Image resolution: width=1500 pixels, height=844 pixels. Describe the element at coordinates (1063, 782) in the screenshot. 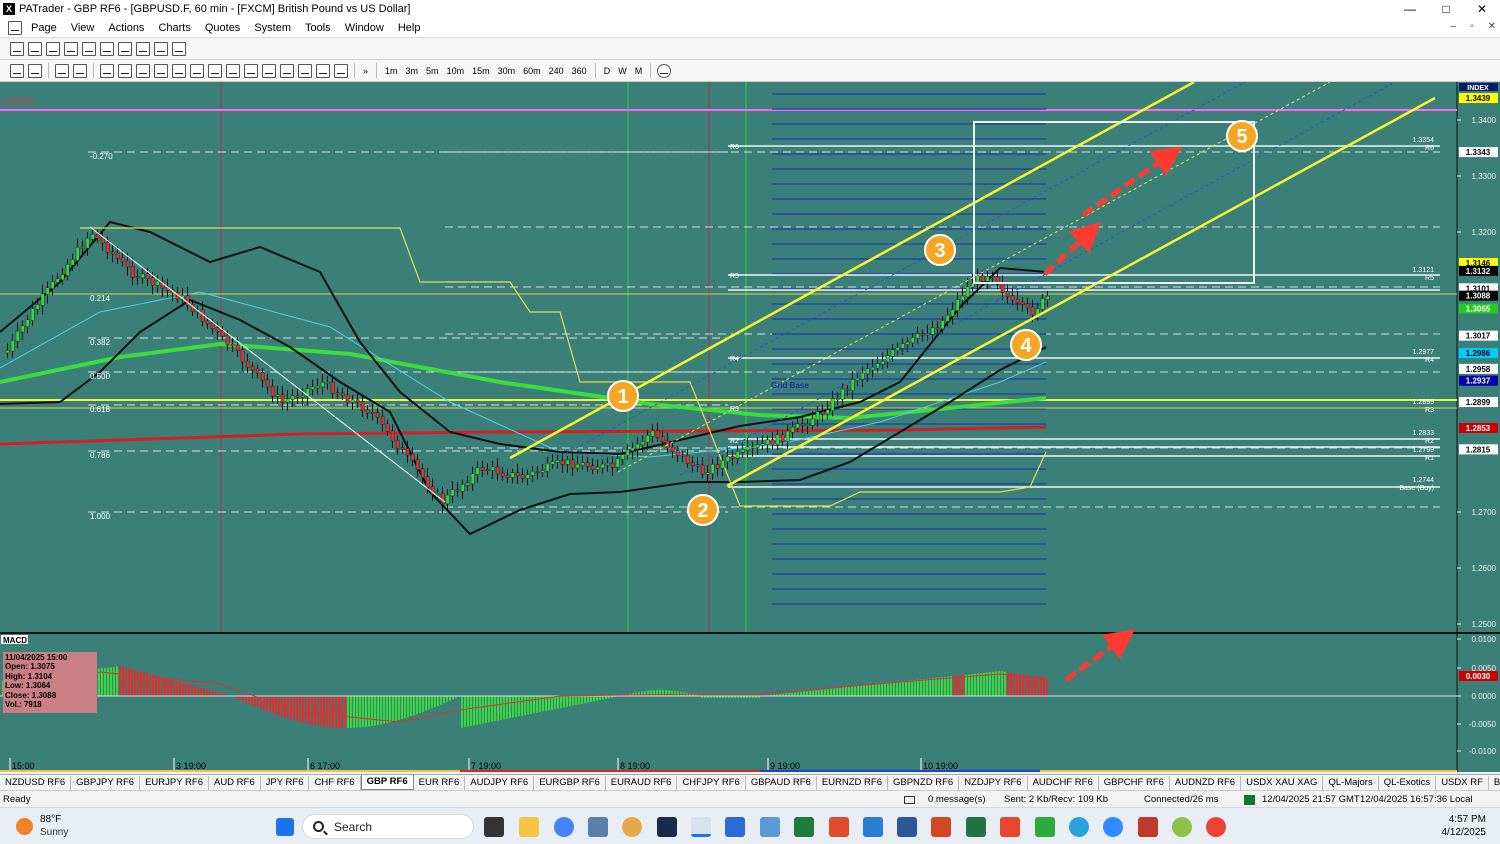

I see `workspace-tab: AUDCHF RF6` at that location.